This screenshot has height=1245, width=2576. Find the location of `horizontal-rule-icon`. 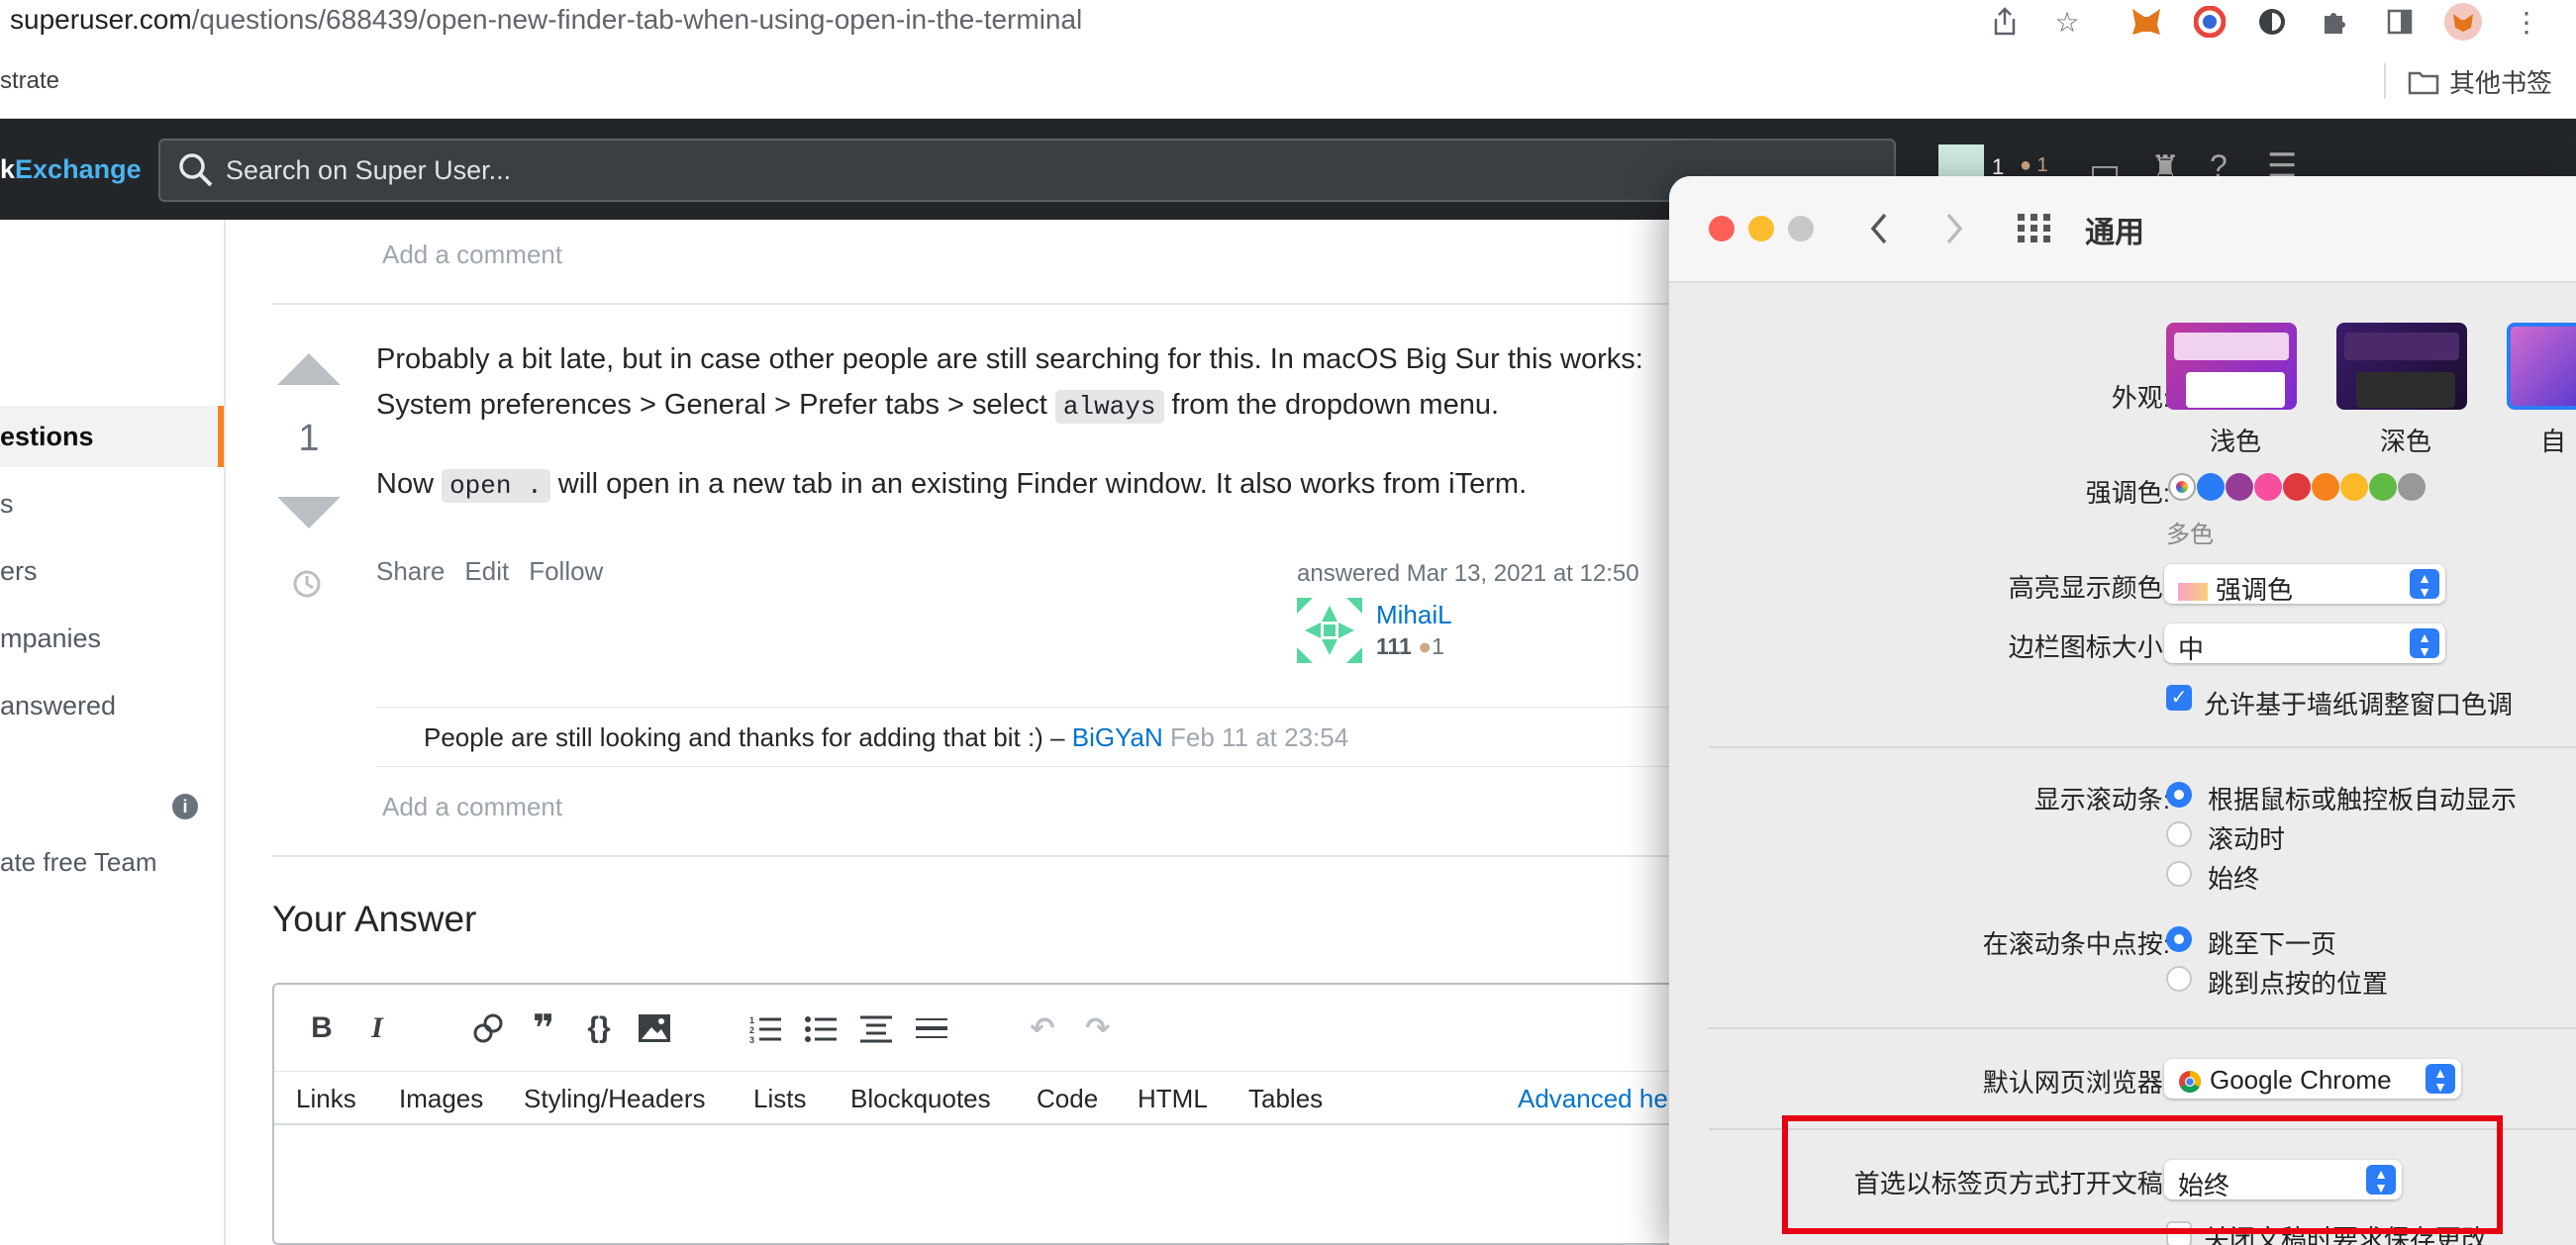

horizontal-rule-icon is located at coordinates (932, 1028).